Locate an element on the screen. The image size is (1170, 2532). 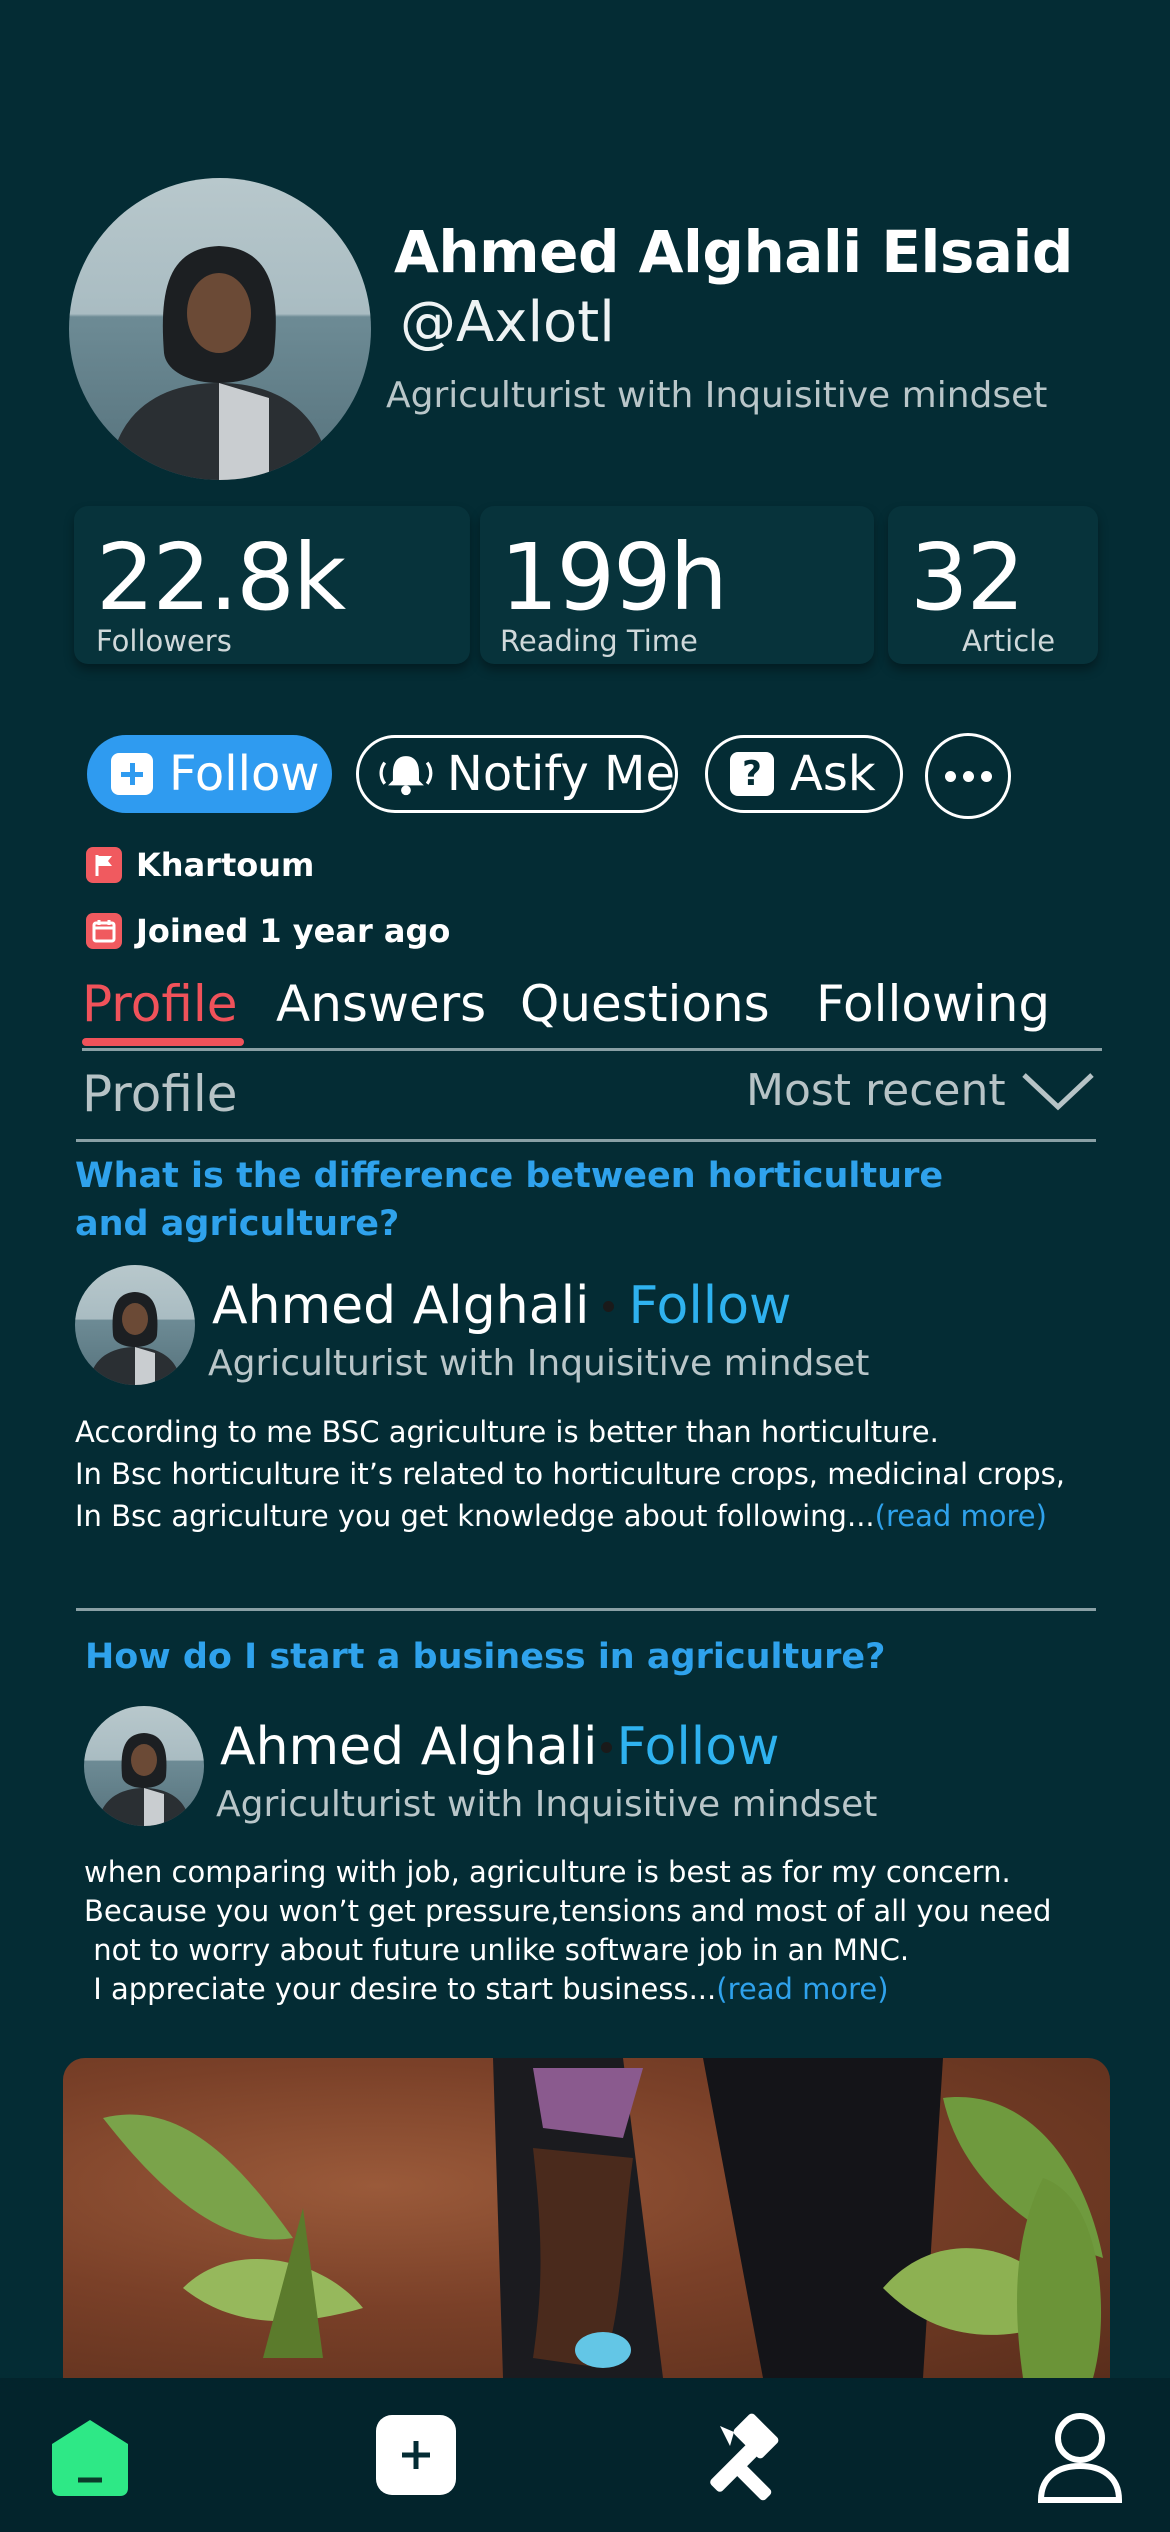
home-icon is located at coordinates (90, 2458).